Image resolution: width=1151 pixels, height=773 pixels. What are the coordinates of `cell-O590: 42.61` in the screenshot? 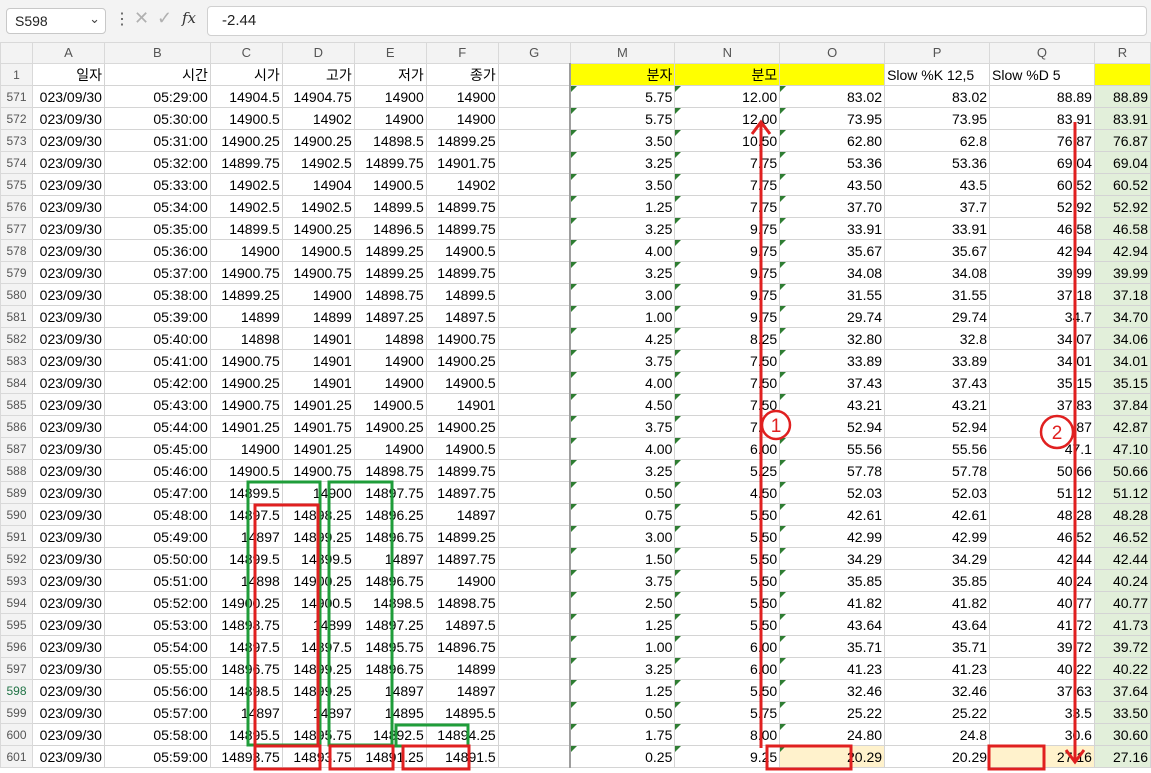 It's located at (832, 514).